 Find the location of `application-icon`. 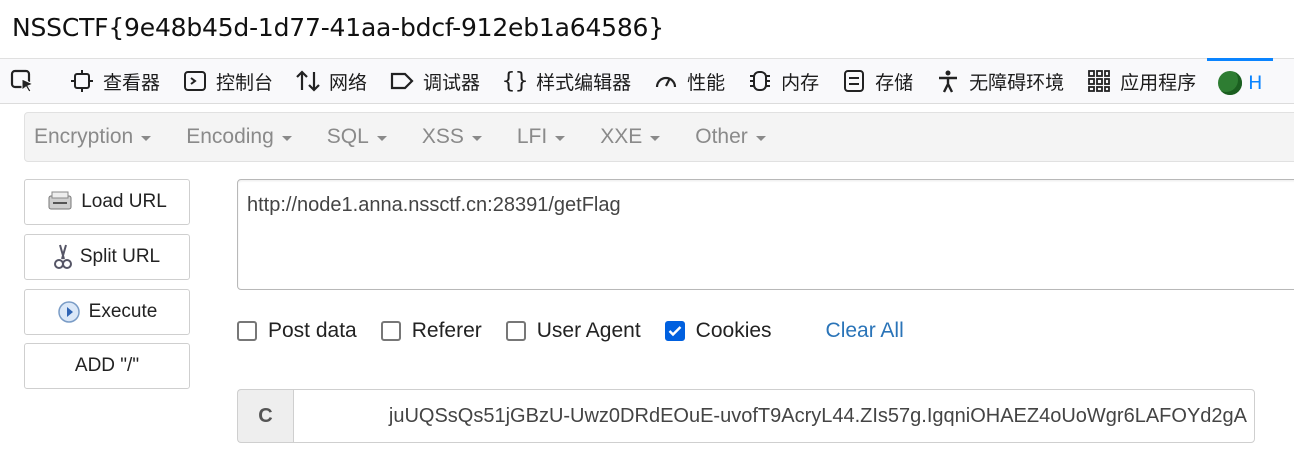

application-icon is located at coordinates (1099, 81).